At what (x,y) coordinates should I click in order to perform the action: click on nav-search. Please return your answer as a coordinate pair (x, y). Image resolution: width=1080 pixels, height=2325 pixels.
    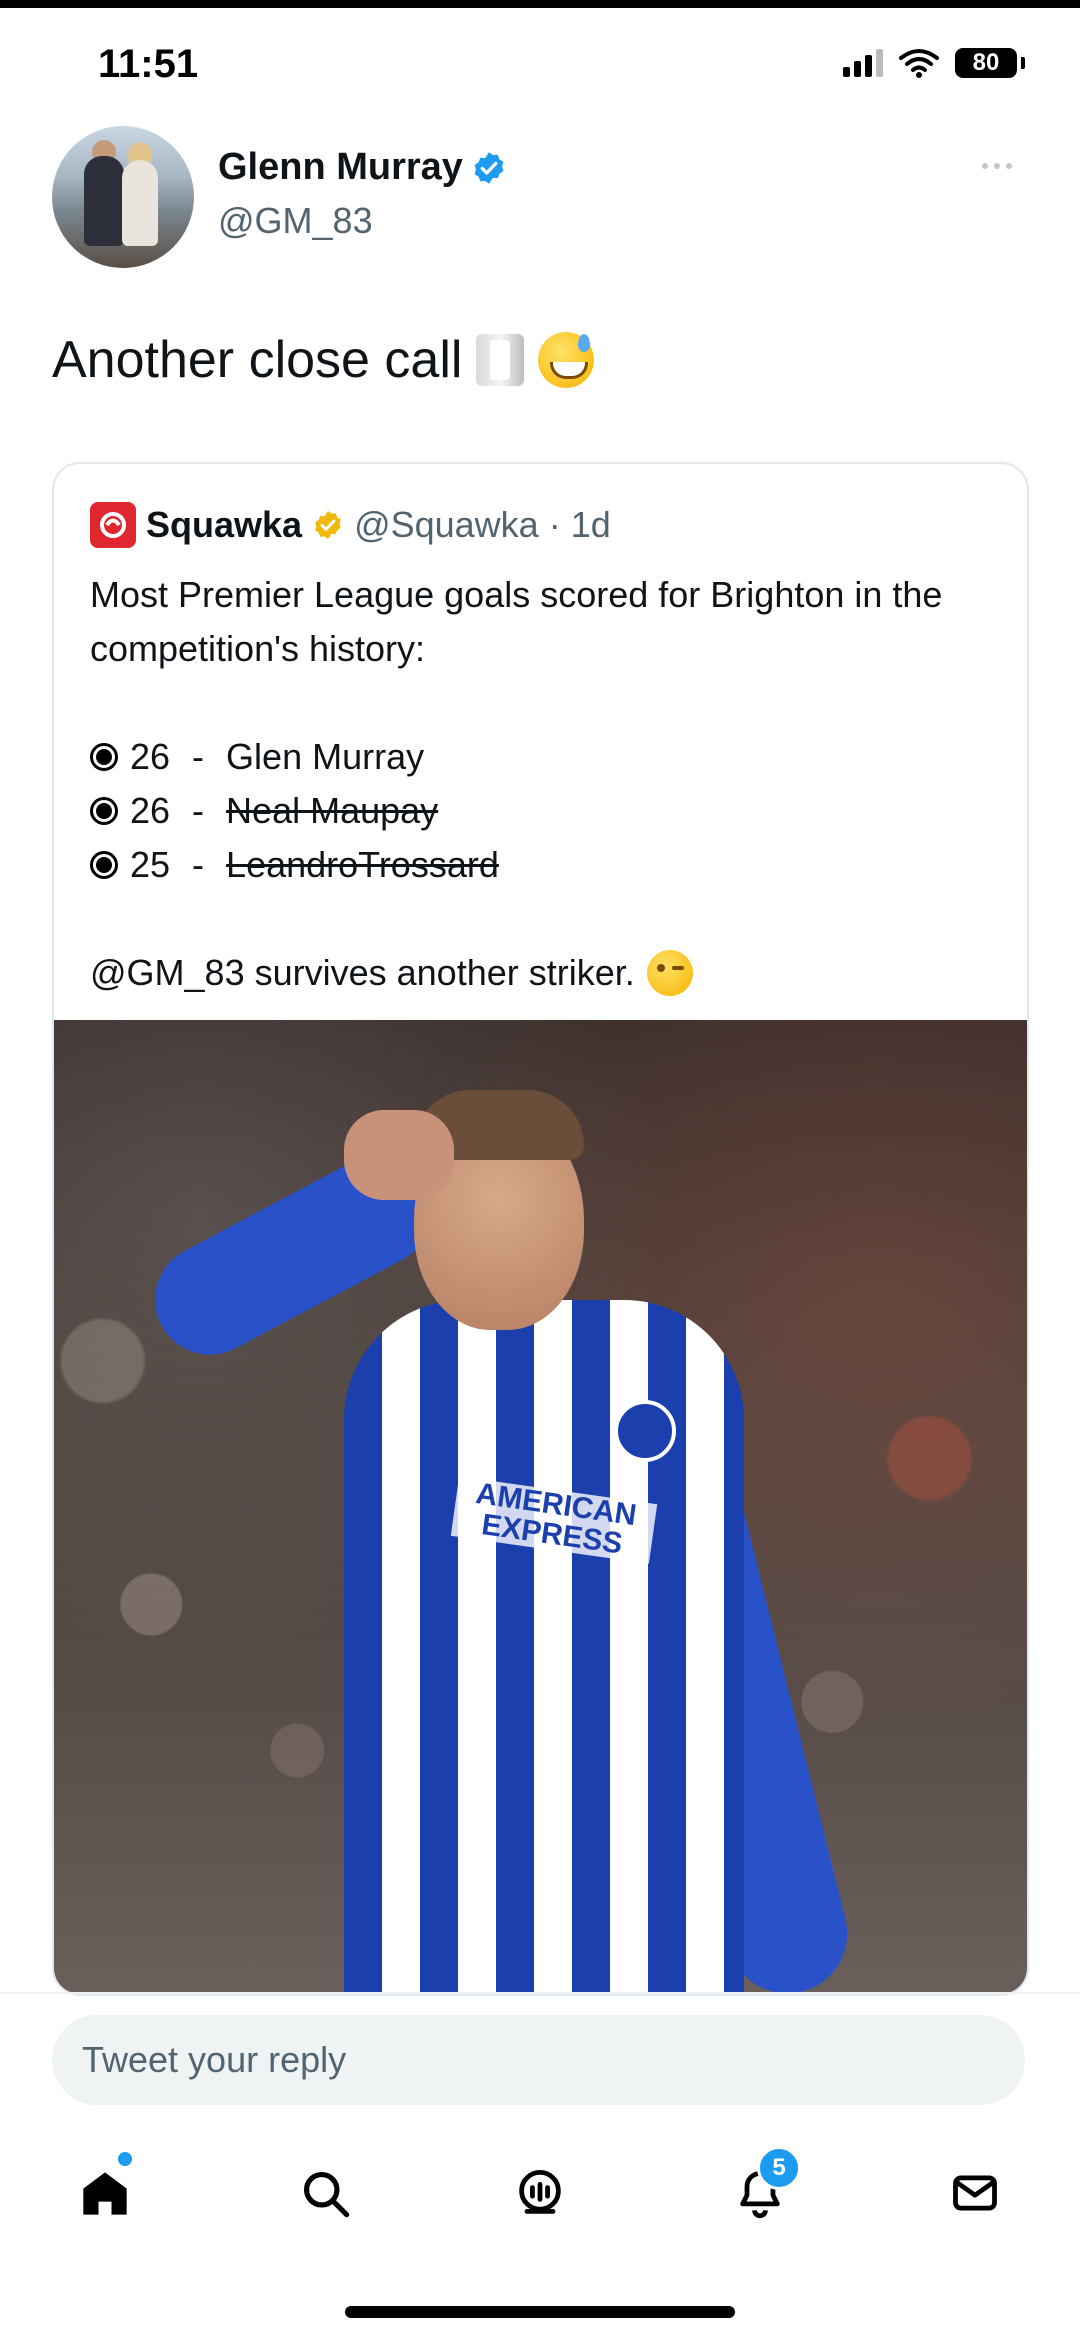
    Looking at the image, I should click on (325, 2193).